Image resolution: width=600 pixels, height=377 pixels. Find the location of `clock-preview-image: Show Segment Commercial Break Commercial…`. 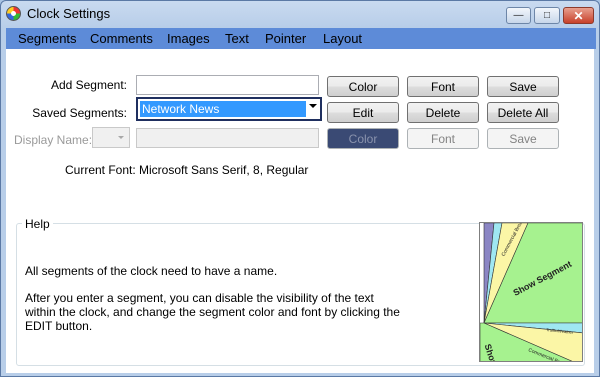

clock-preview-image: Show Segment Commercial Break Commercial… is located at coordinates (531, 292).